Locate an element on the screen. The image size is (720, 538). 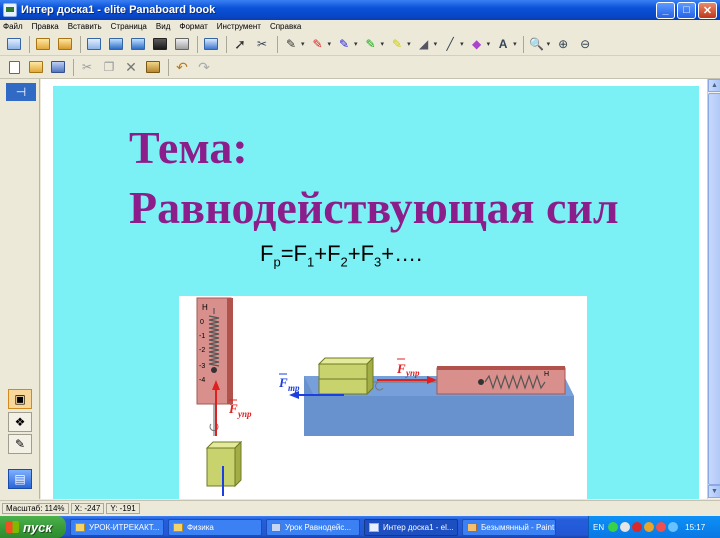
scroll-up-button: ▲ is located at coordinates (714, 85).